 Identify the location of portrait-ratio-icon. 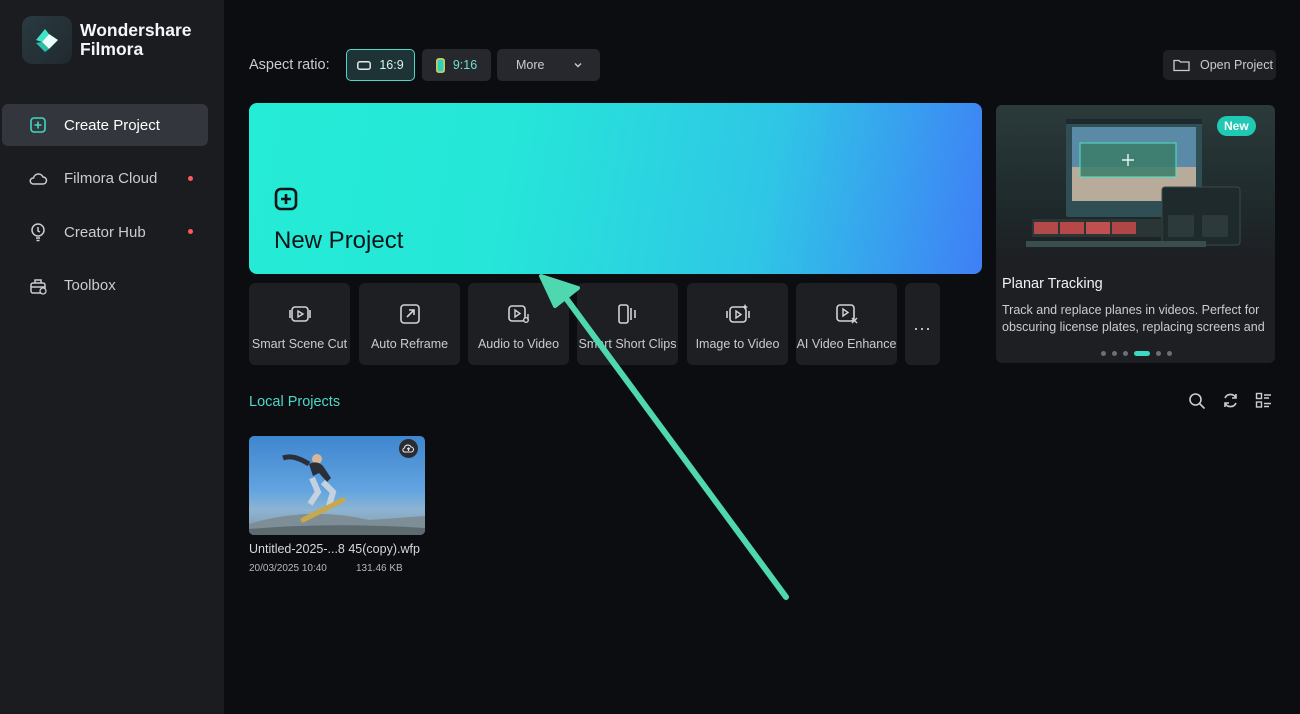
(440, 65).